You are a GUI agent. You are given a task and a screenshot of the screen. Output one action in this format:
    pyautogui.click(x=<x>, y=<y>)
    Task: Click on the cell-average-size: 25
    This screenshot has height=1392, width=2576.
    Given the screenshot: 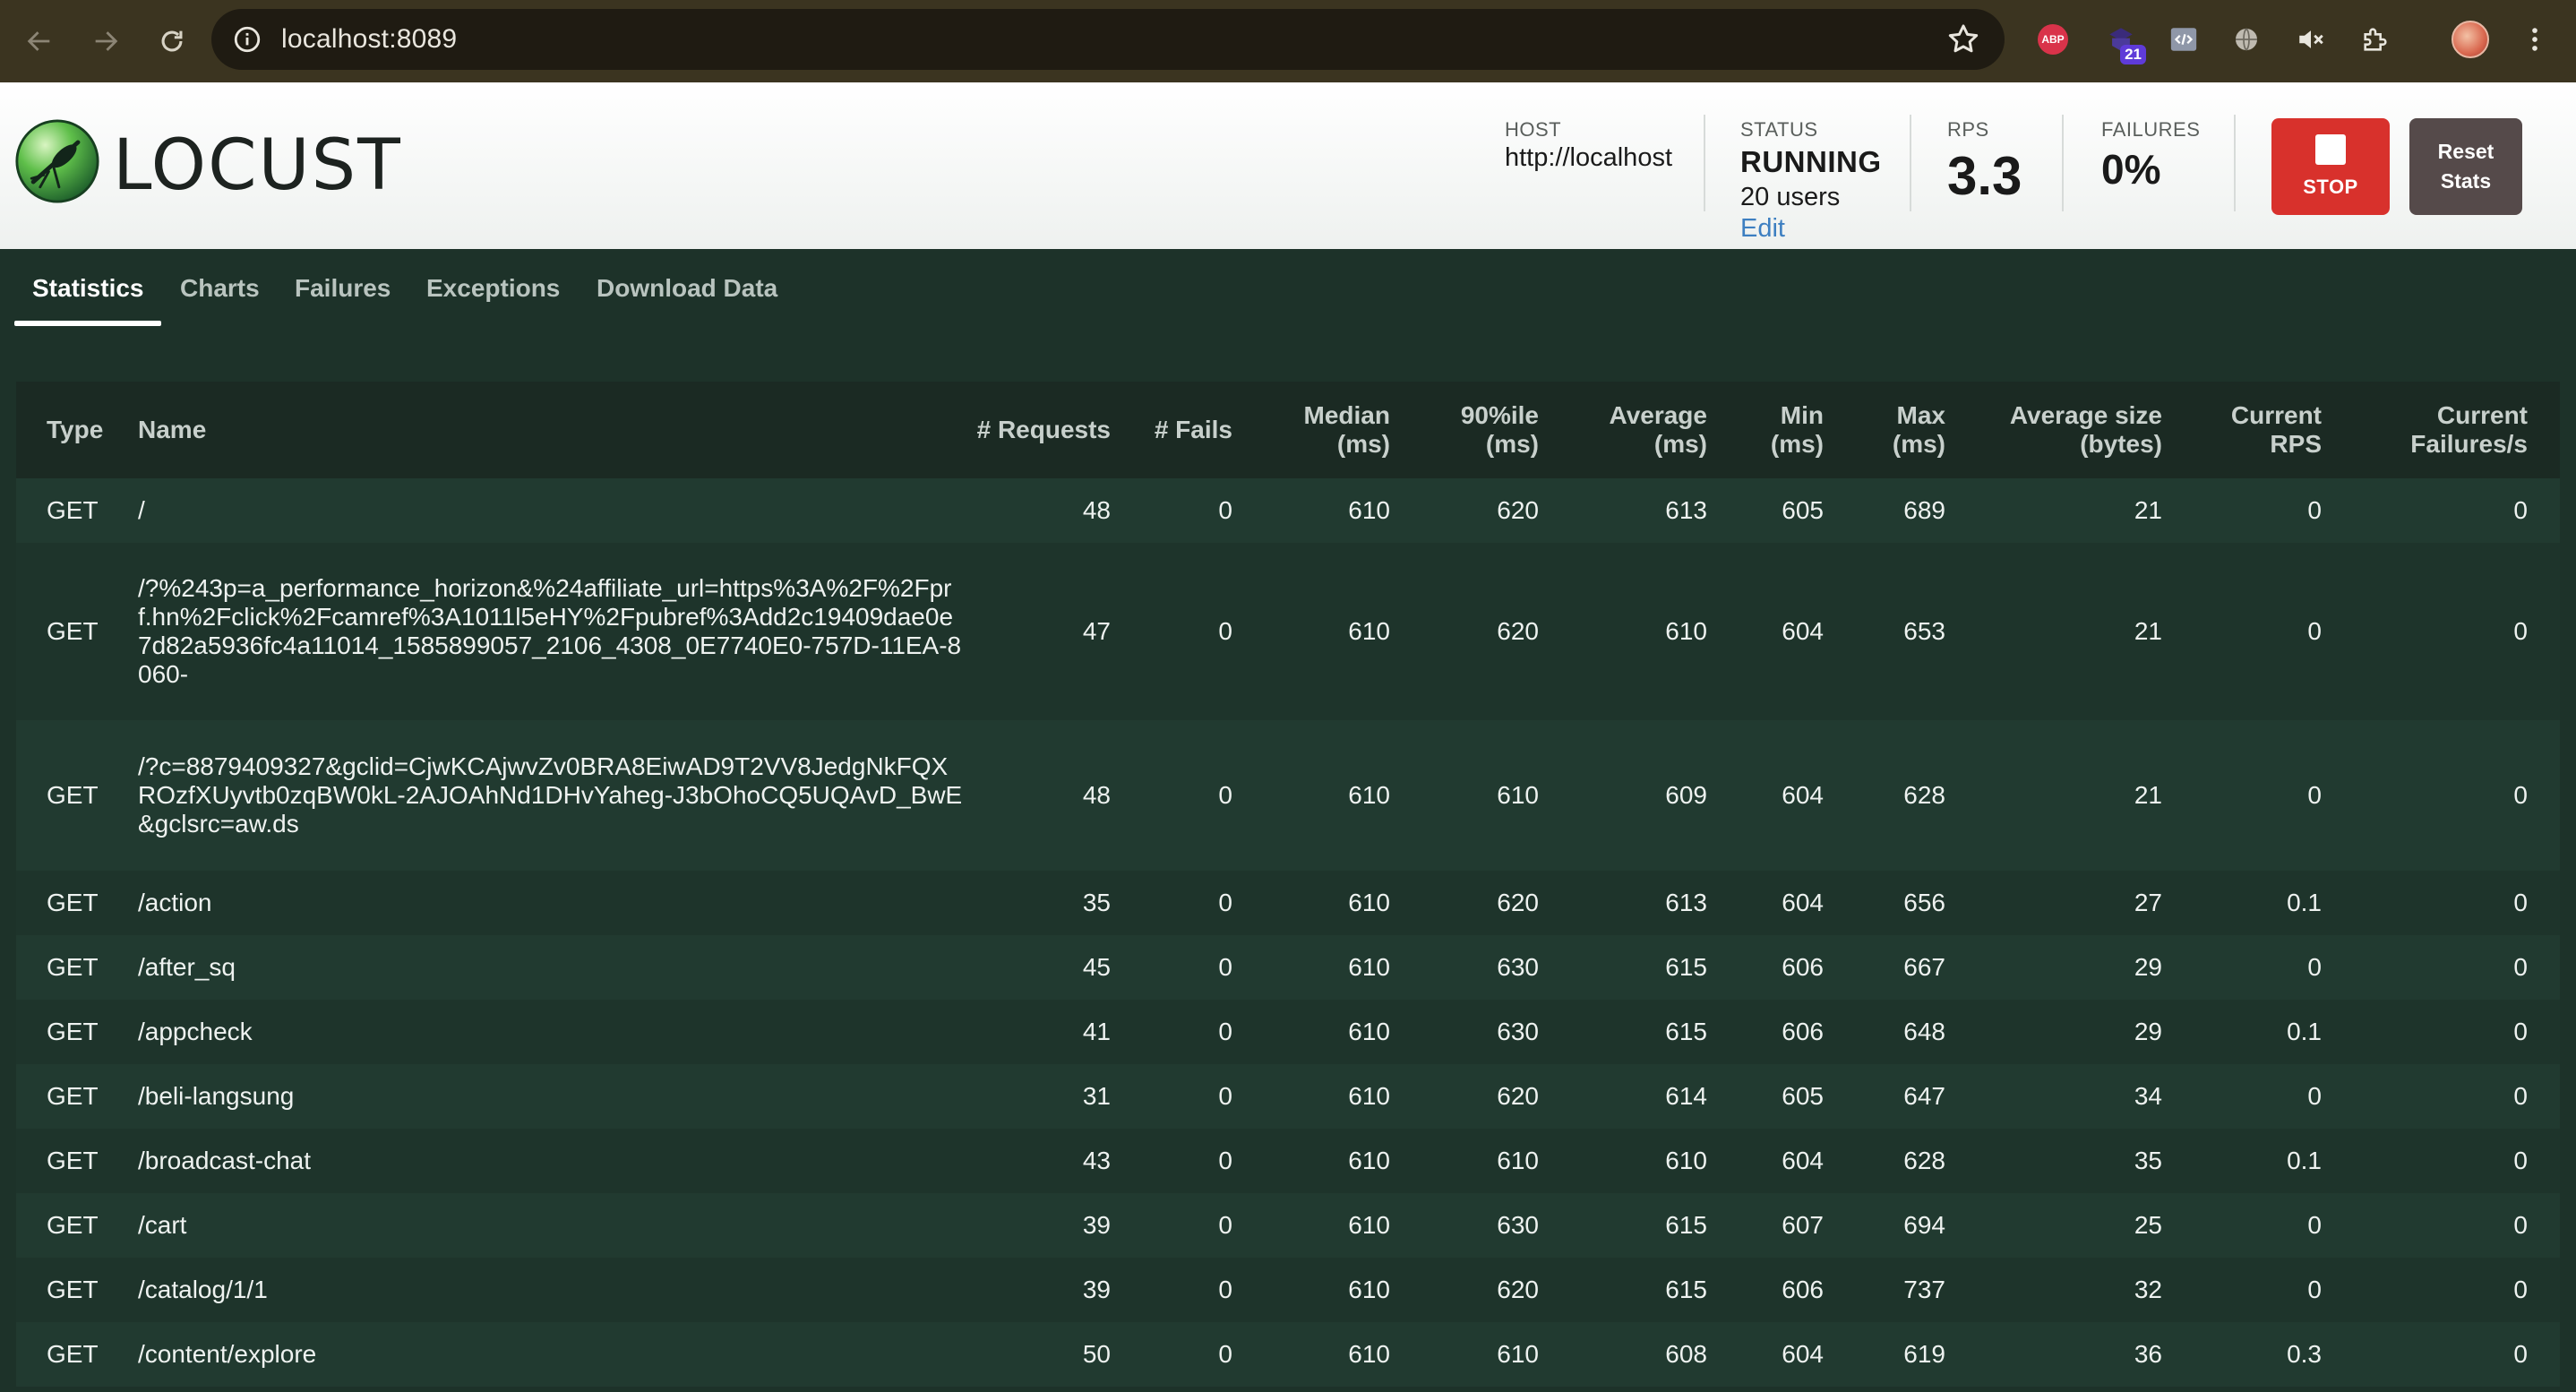 What is the action you would take?
    pyautogui.click(x=2148, y=1225)
    